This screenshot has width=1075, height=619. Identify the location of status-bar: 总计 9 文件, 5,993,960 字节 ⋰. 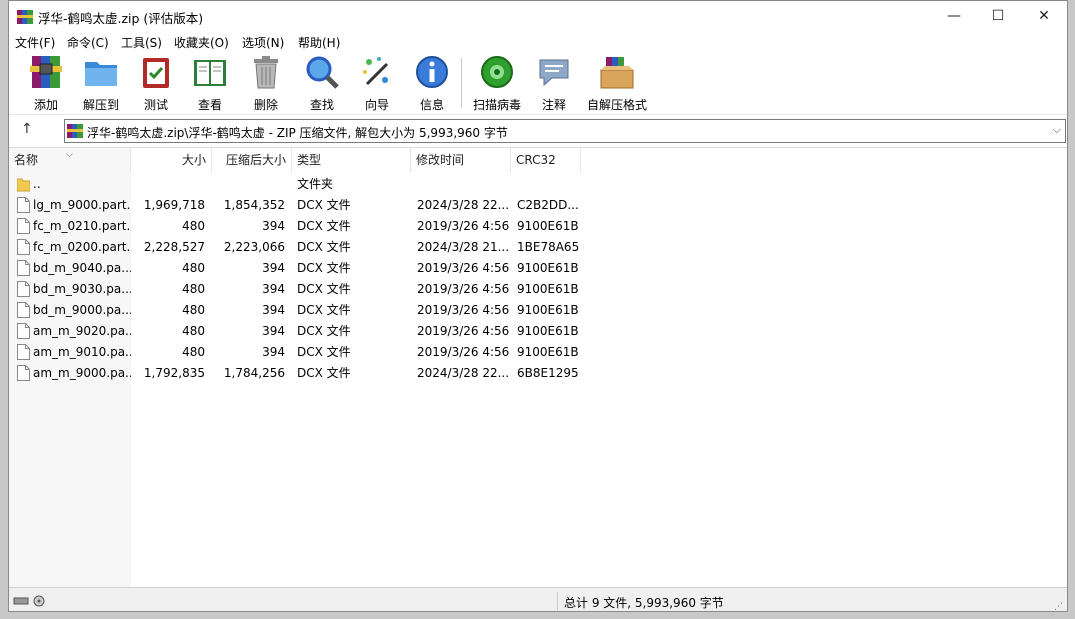
(538, 599).